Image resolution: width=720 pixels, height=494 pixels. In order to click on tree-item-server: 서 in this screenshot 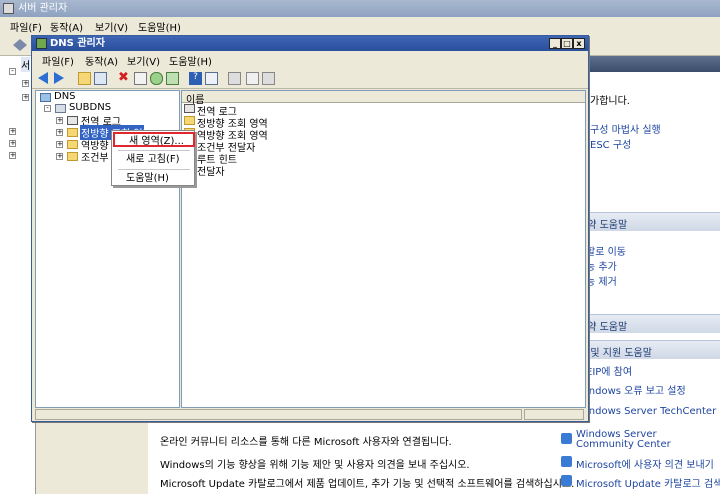, I will do `click(26, 64)`.